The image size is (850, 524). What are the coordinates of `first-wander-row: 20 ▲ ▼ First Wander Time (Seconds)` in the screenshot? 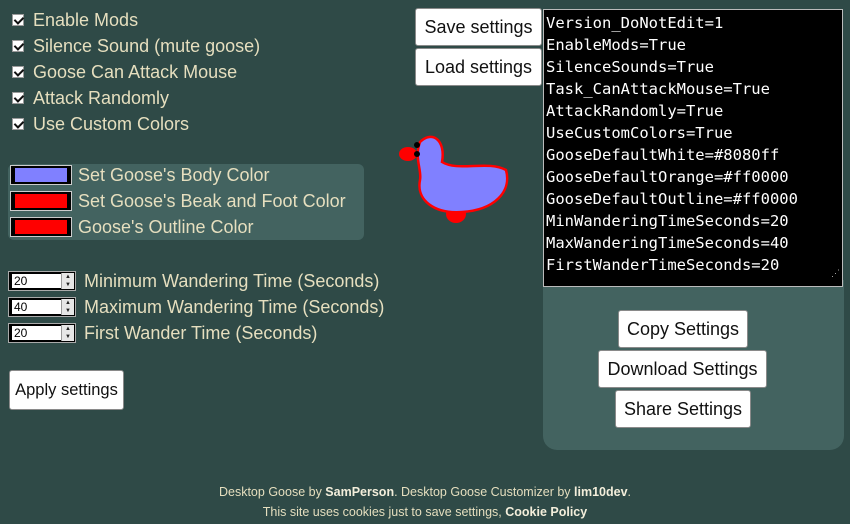 It's located at (162, 333).